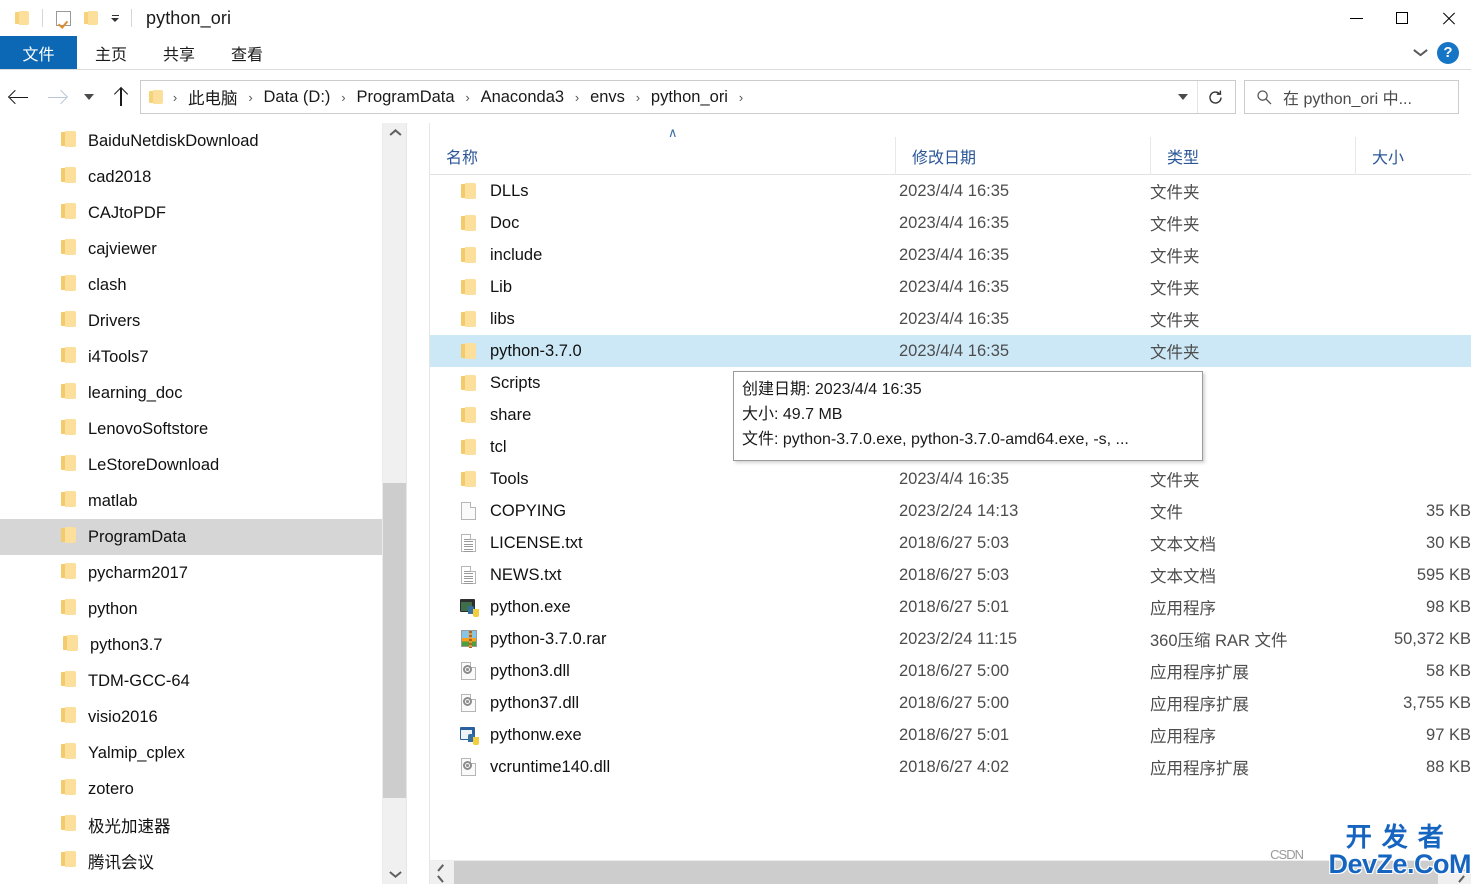  Describe the element at coordinates (203, 249) in the screenshot. I see `nav-tree-item: cajviewer` at that location.